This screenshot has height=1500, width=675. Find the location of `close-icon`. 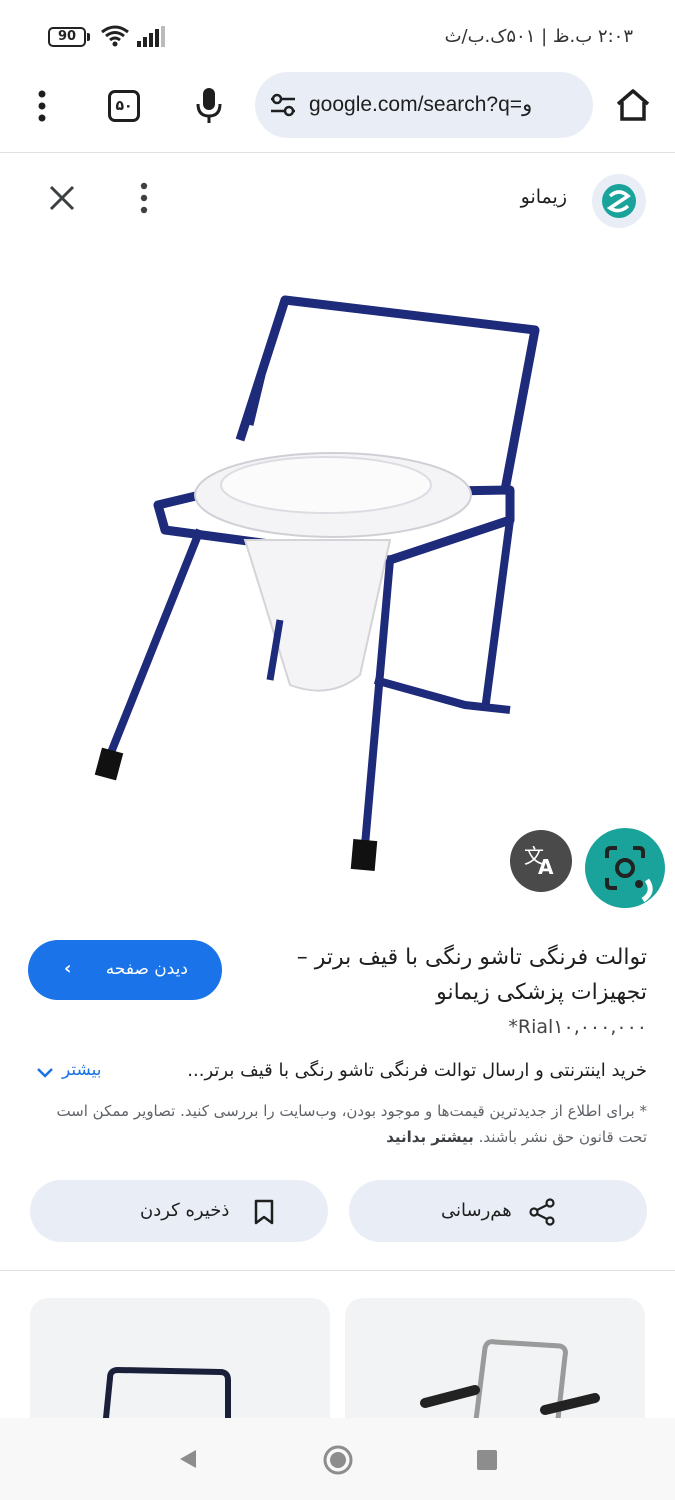

close-icon is located at coordinates (62, 198).